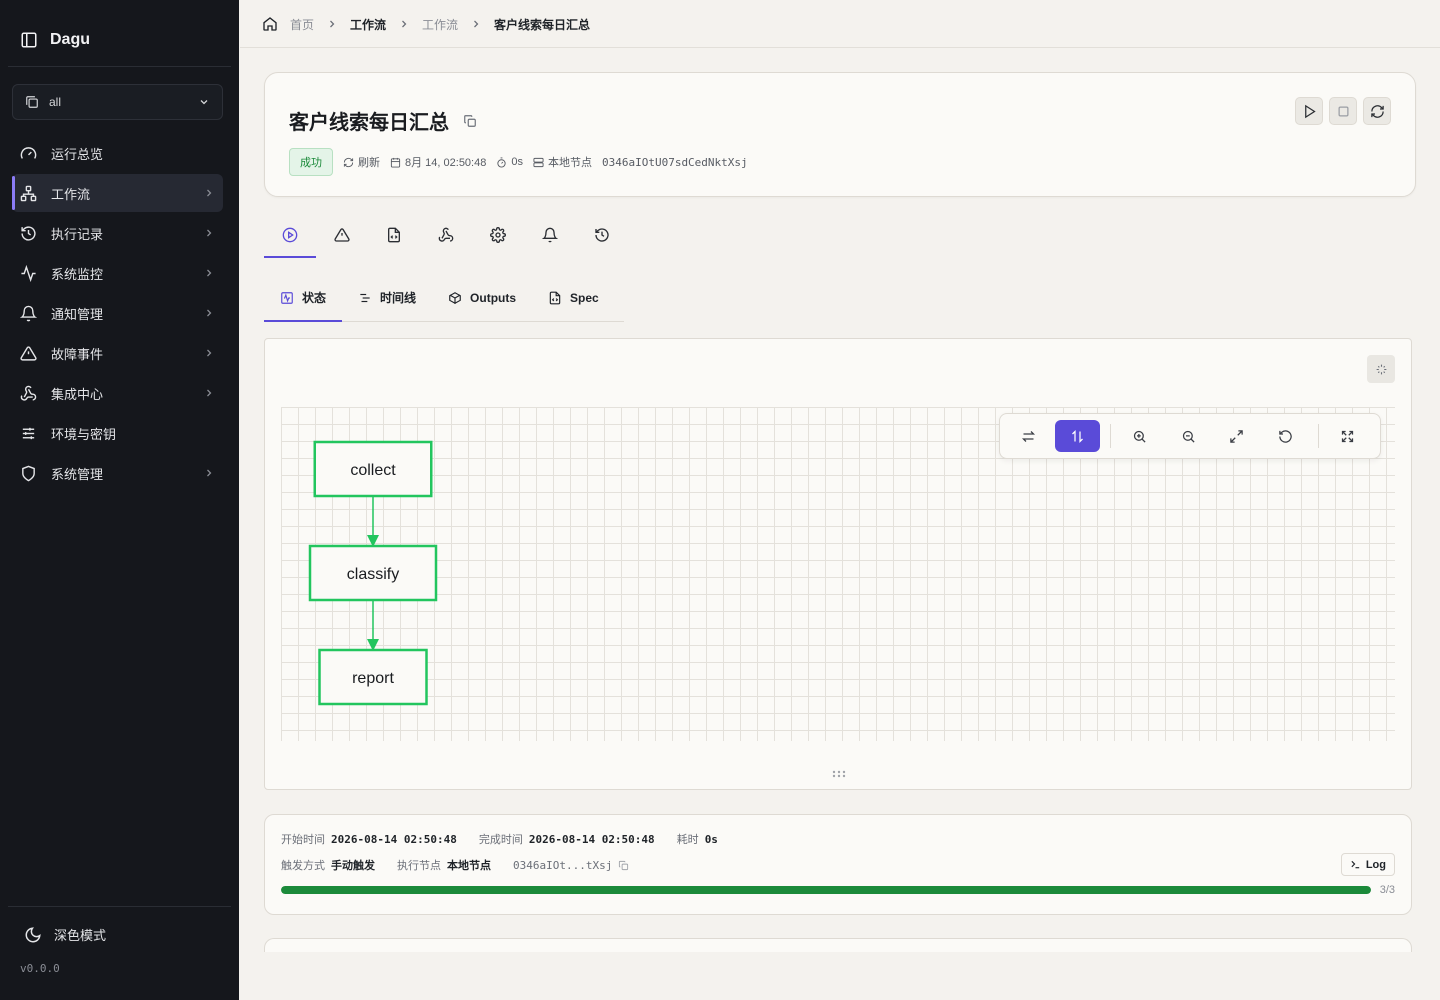 This screenshot has height=1000, width=1440. I want to click on dag-node-report: report, so click(373, 677).